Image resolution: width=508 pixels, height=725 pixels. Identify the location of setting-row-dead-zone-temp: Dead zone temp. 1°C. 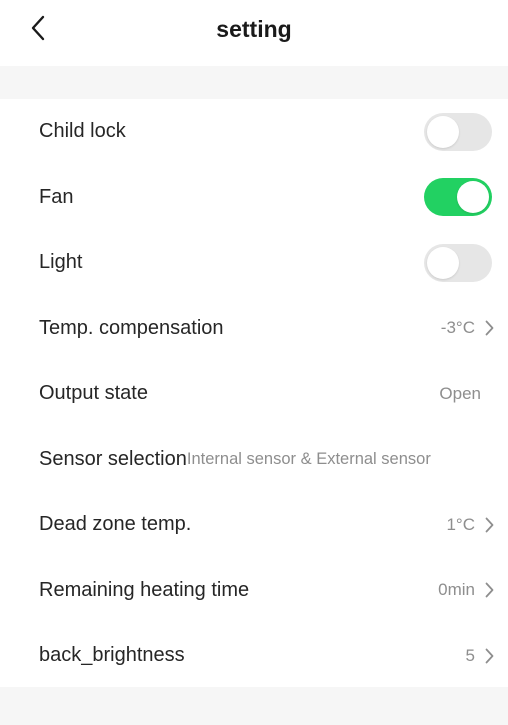
(254, 525).